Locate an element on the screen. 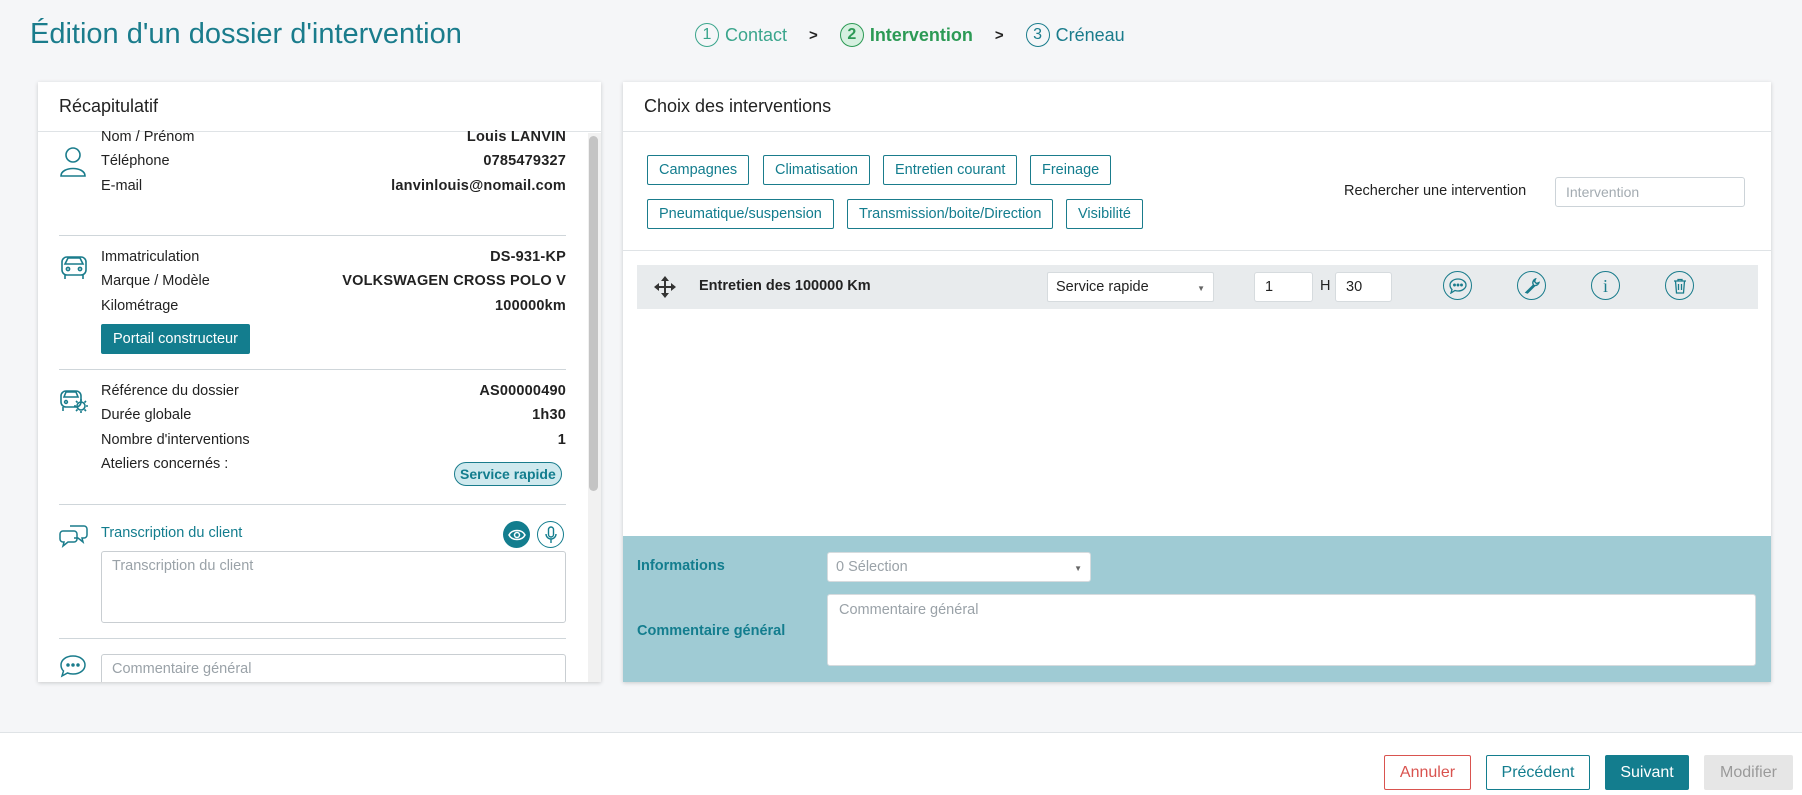 The image size is (1802, 795). chip-entretien-courant: Entretien courant is located at coordinates (950, 170).